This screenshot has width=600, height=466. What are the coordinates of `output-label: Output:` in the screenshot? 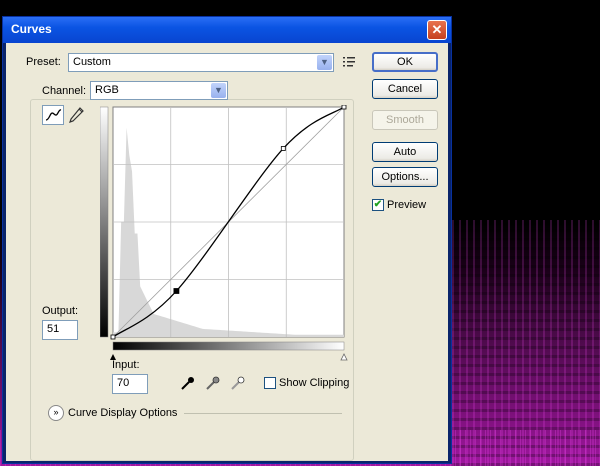 It's located at (60, 311).